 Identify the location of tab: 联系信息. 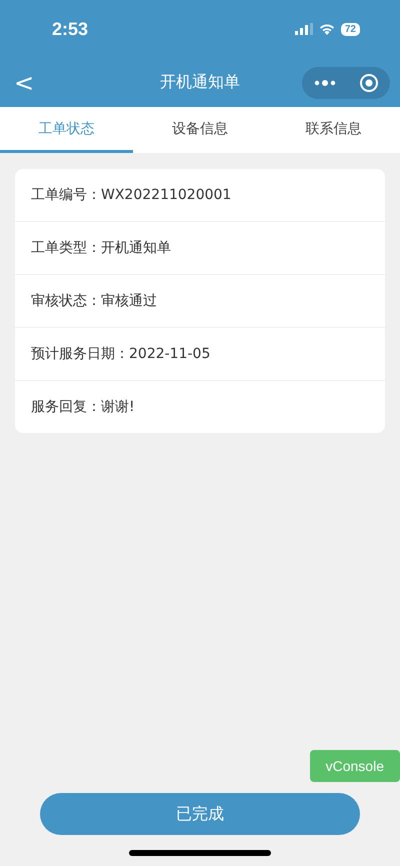
(333, 130).